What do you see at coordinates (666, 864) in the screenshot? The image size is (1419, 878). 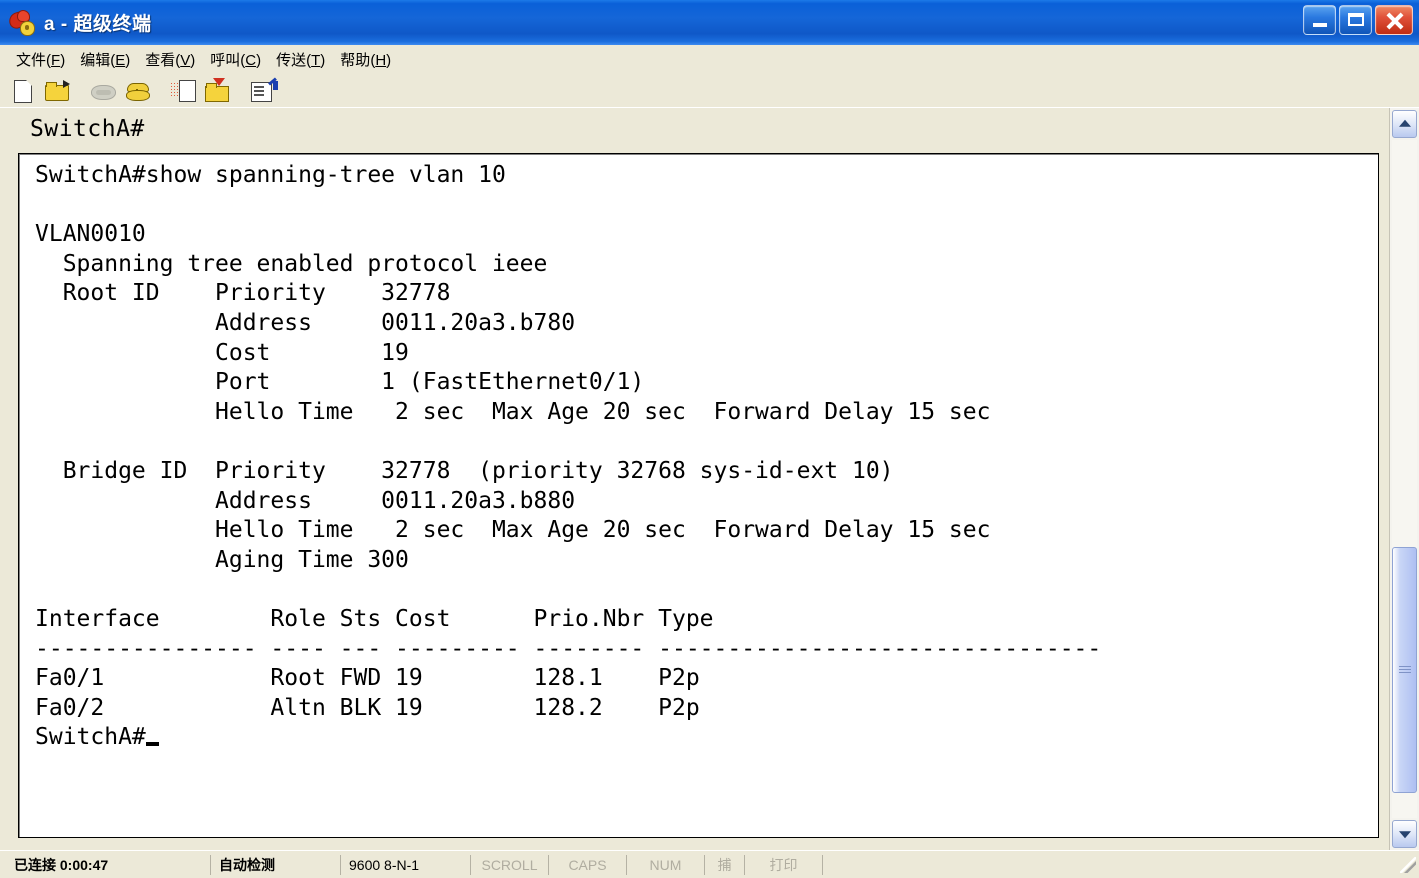 I see `status-num-indicator: NUM` at bounding box center [666, 864].